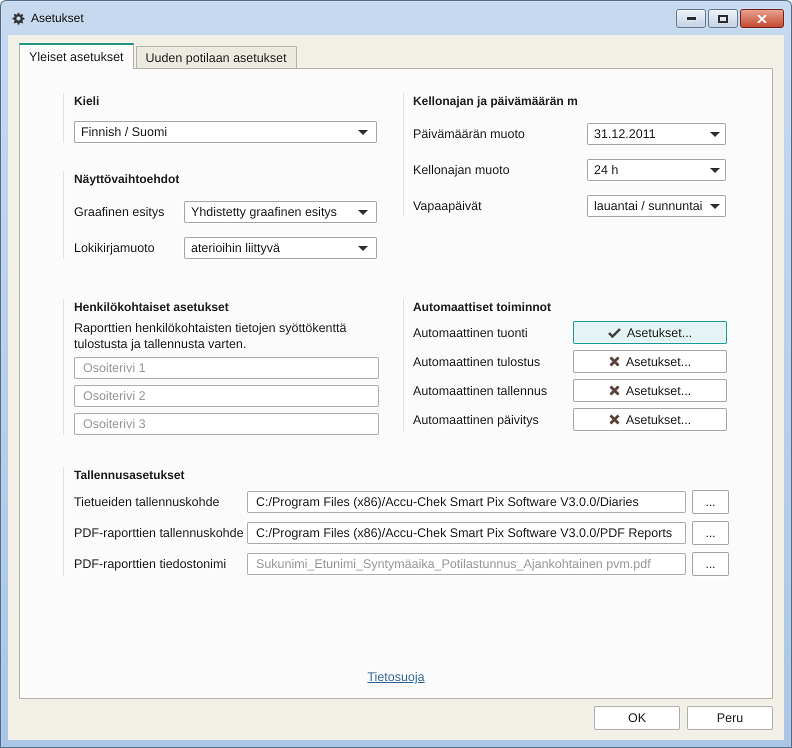 The image size is (792, 748). What do you see at coordinates (480, 391) in the screenshot?
I see `field-label: Automaattinen tallennus` at bounding box center [480, 391].